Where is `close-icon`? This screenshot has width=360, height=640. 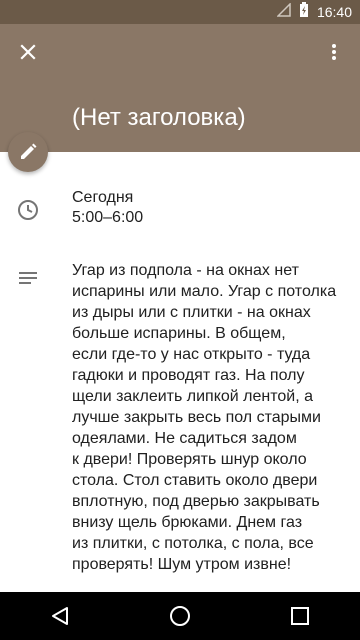 close-icon is located at coordinates (28, 52).